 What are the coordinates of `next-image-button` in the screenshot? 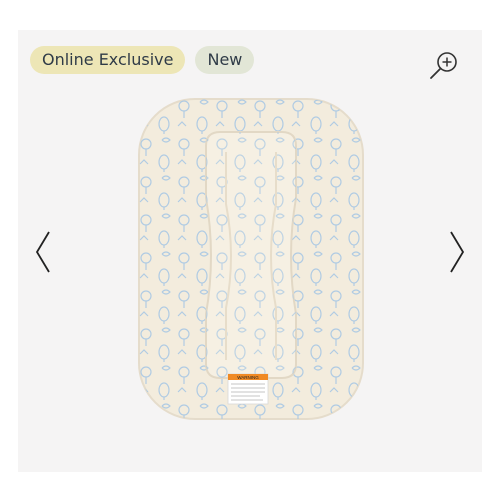 It's located at (456, 252).